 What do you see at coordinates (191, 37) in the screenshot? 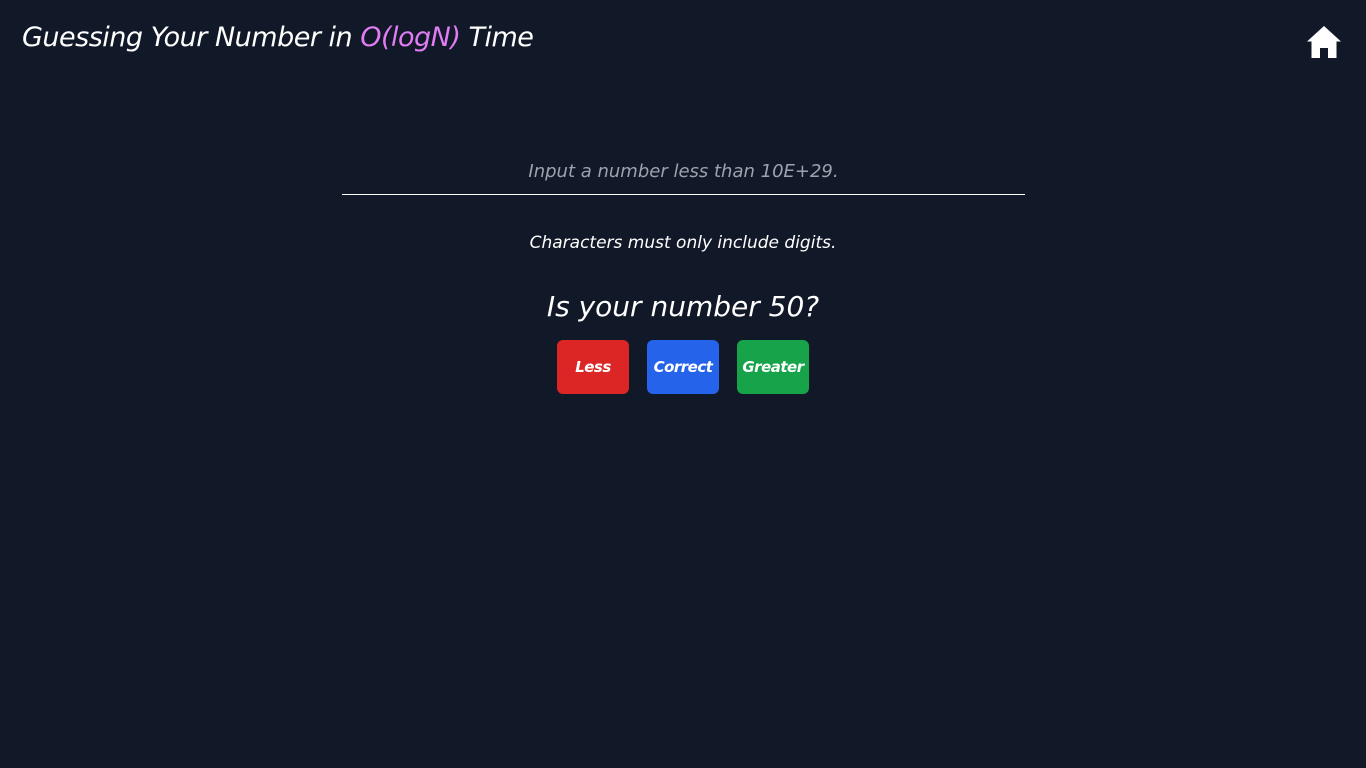
I see `title-prefix: Guessing Your Number in` at bounding box center [191, 37].